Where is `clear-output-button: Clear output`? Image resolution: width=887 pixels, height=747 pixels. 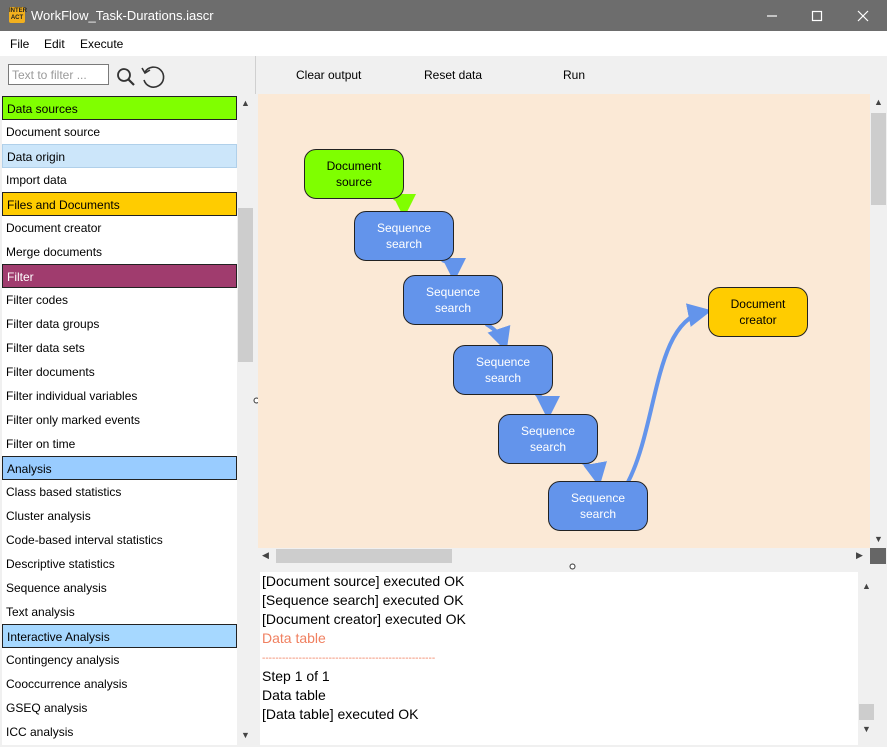 clear-output-button: Clear output is located at coordinates (328, 75).